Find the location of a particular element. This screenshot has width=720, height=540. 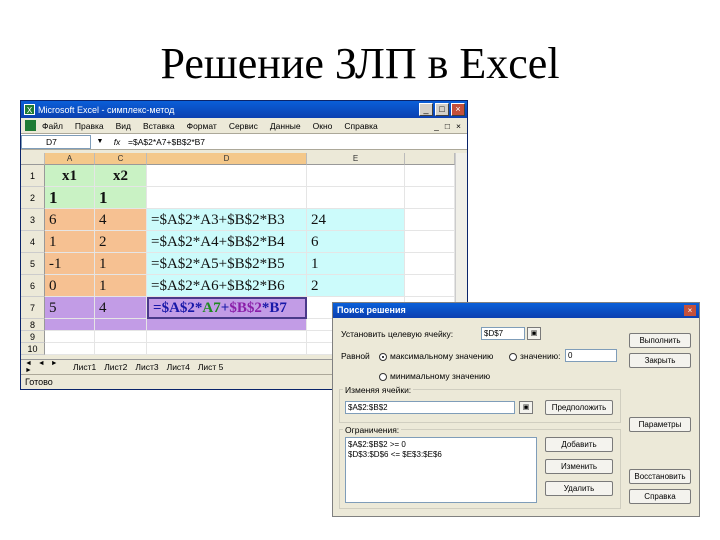

sheet-tab-2: Лист2 is located at coordinates (115, 367).